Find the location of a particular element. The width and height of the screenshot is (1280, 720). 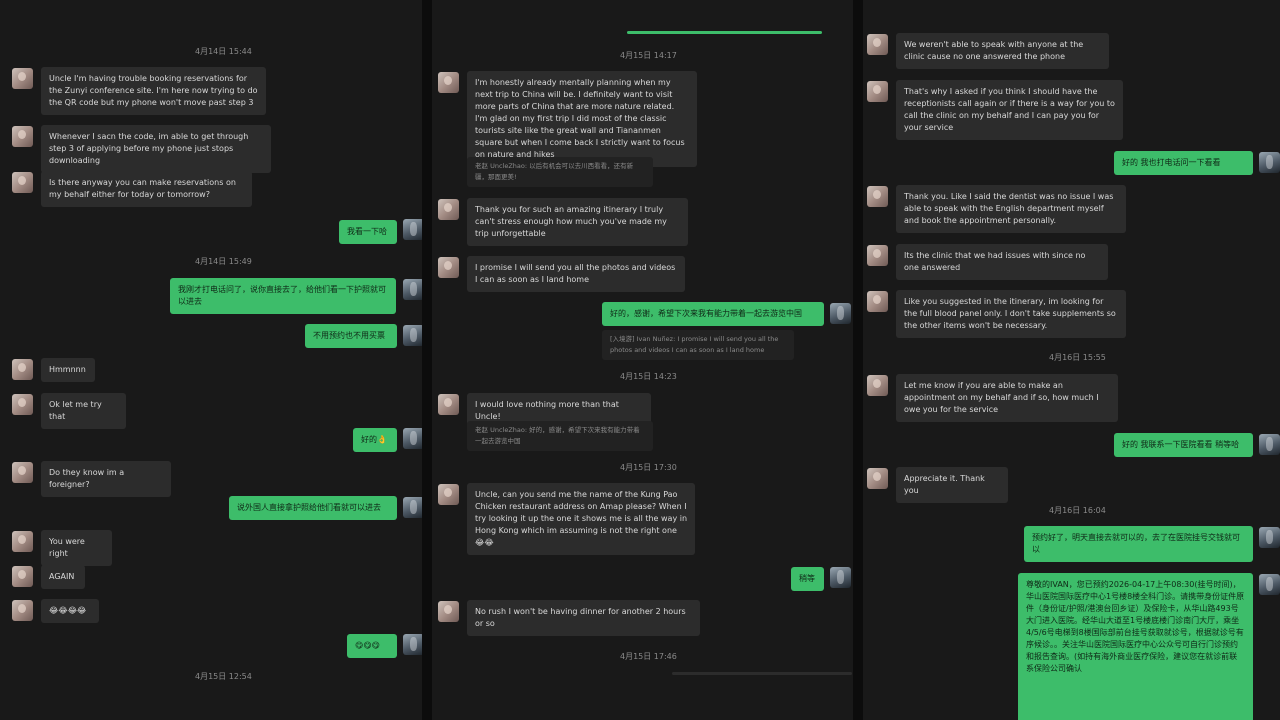

timestamp: 4月14日 15:49 is located at coordinates (223, 261).